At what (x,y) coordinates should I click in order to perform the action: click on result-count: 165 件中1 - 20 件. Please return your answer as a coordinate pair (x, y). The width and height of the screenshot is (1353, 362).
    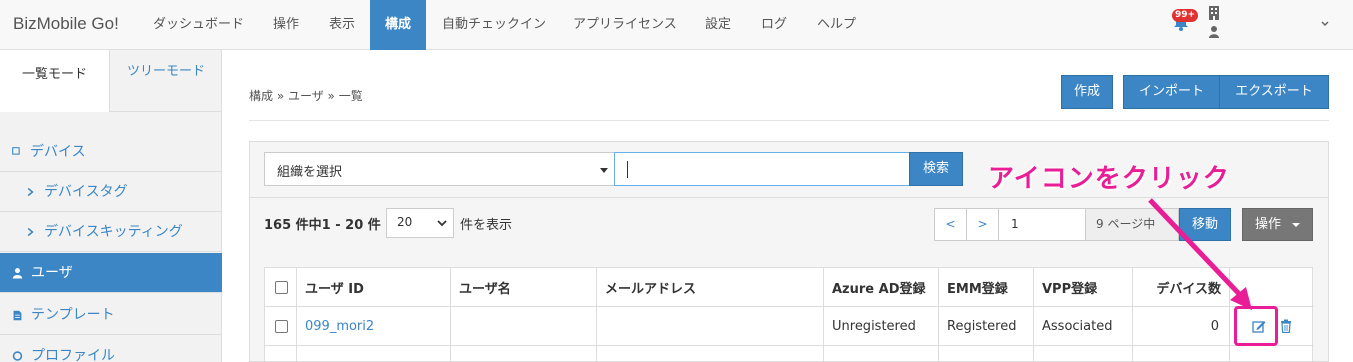
    Looking at the image, I should click on (322, 225).